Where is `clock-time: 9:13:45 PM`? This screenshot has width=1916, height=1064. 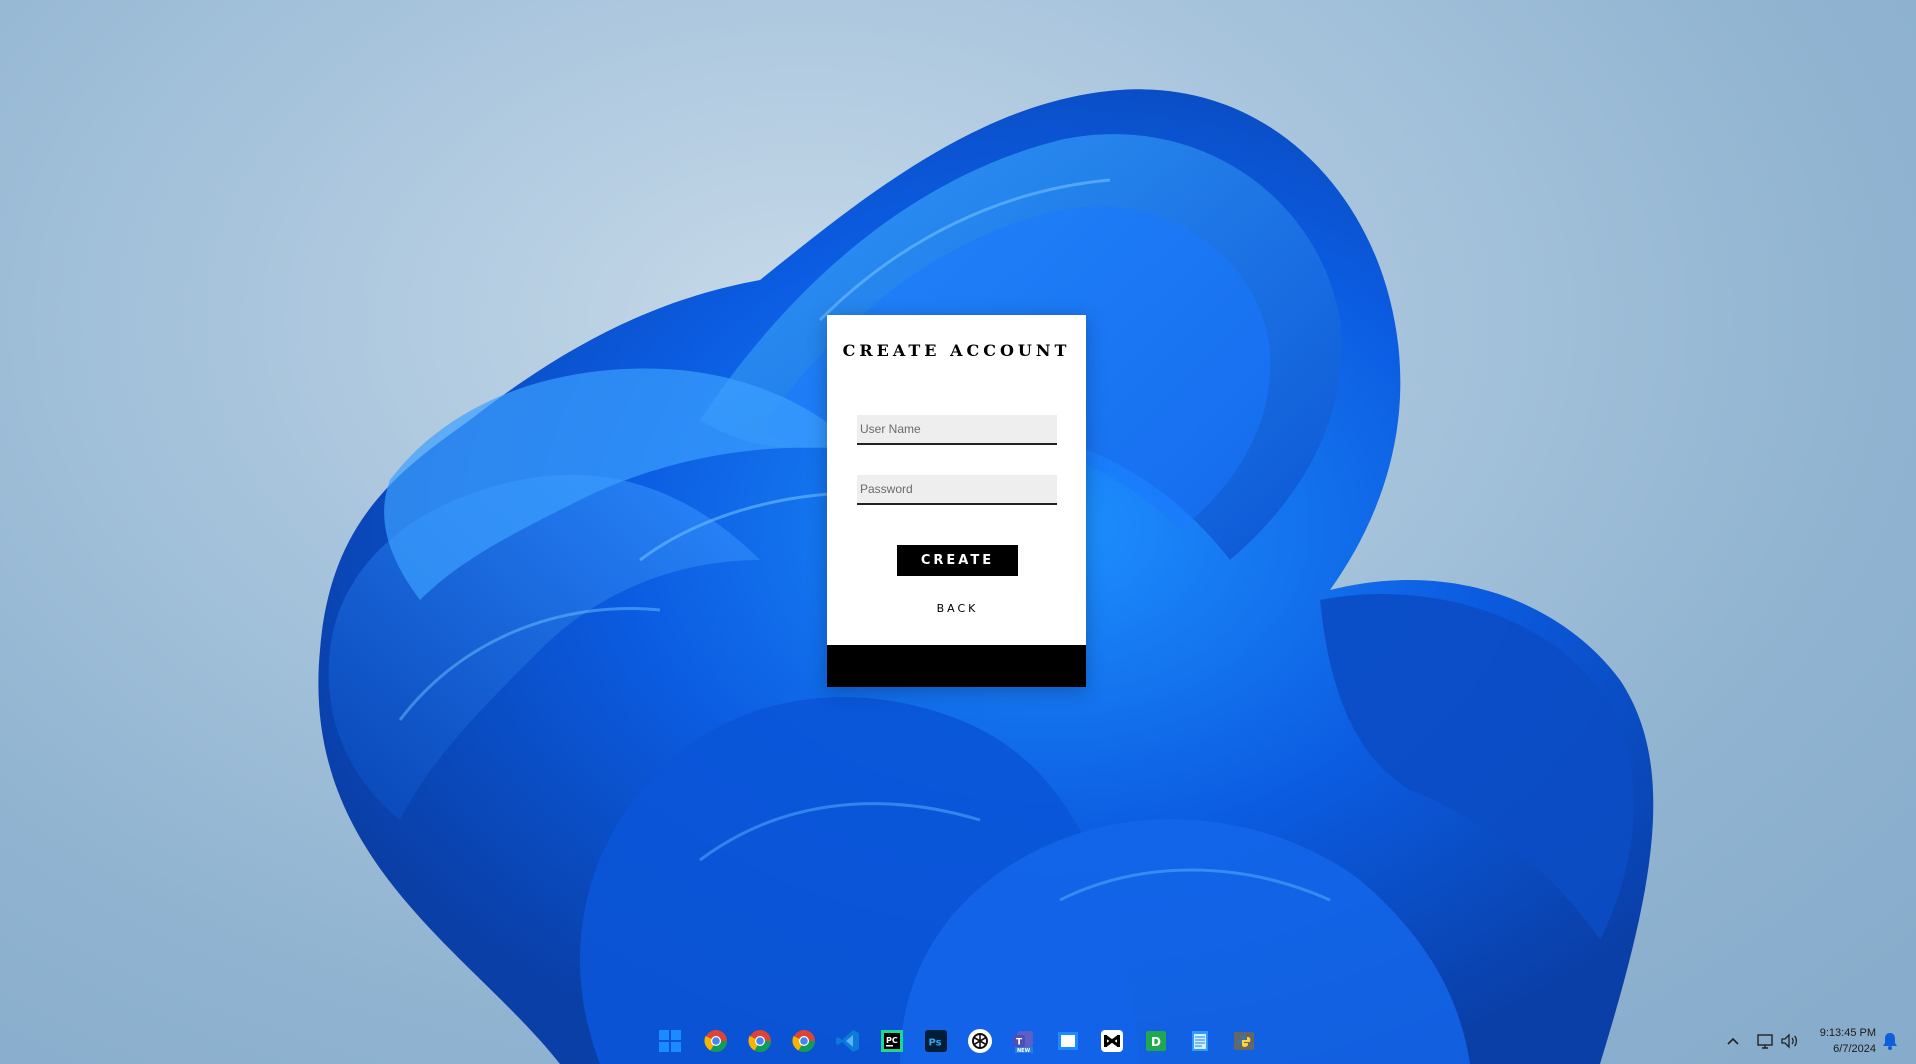
clock-time: 9:13:45 PM is located at coordinates (1847, 1033).